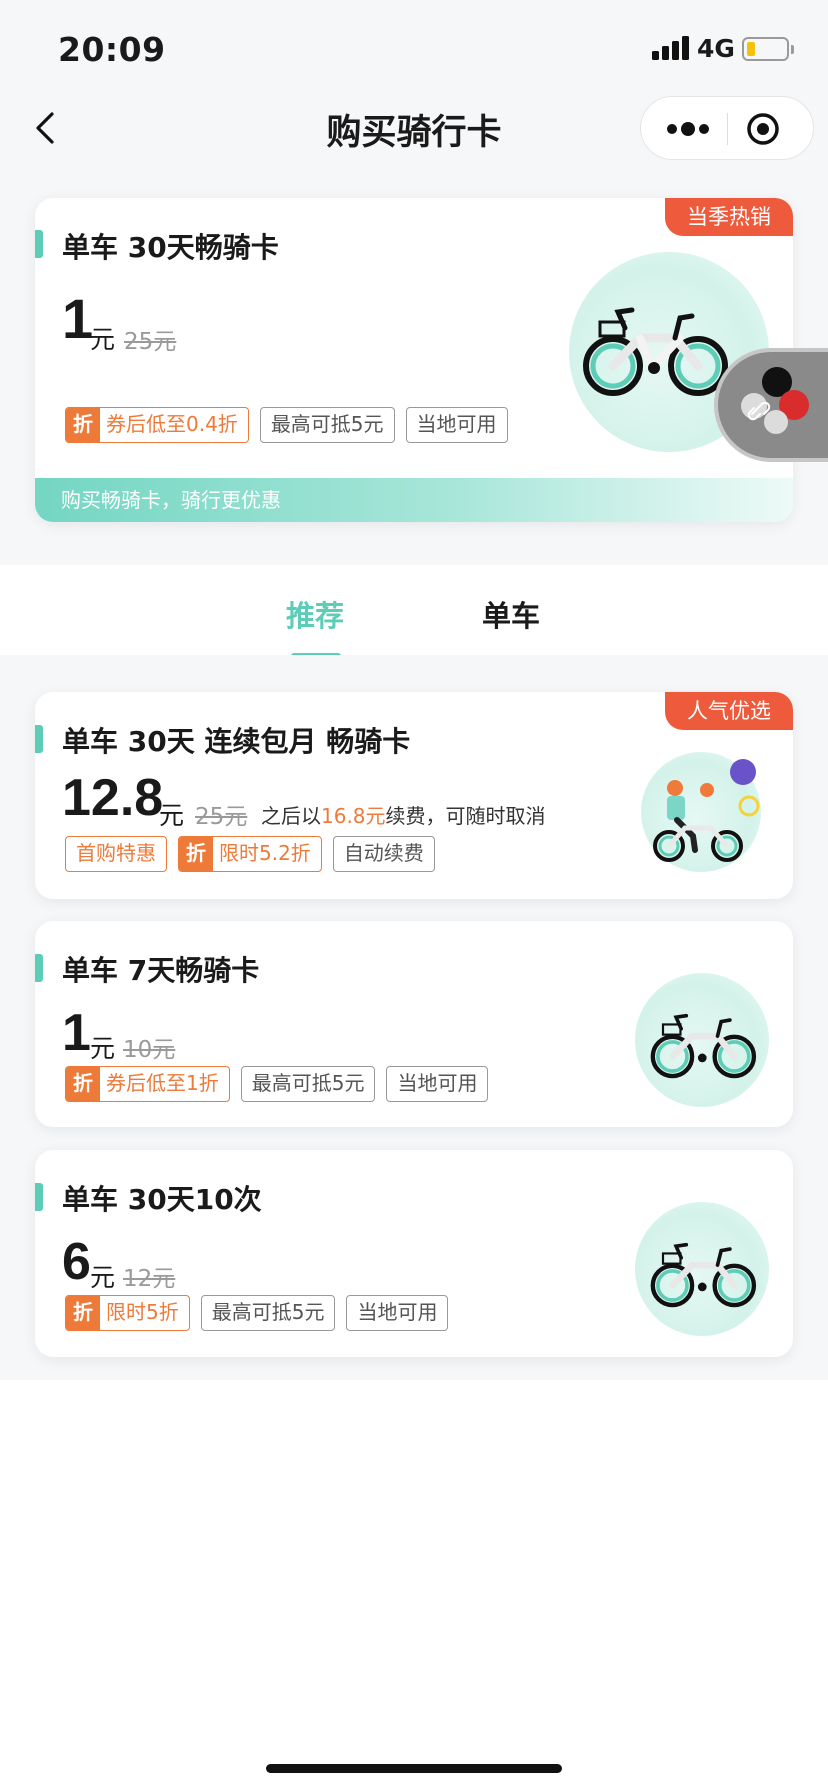  I want to click on discount-tag: 折 限时5折, so click(127, 1313).